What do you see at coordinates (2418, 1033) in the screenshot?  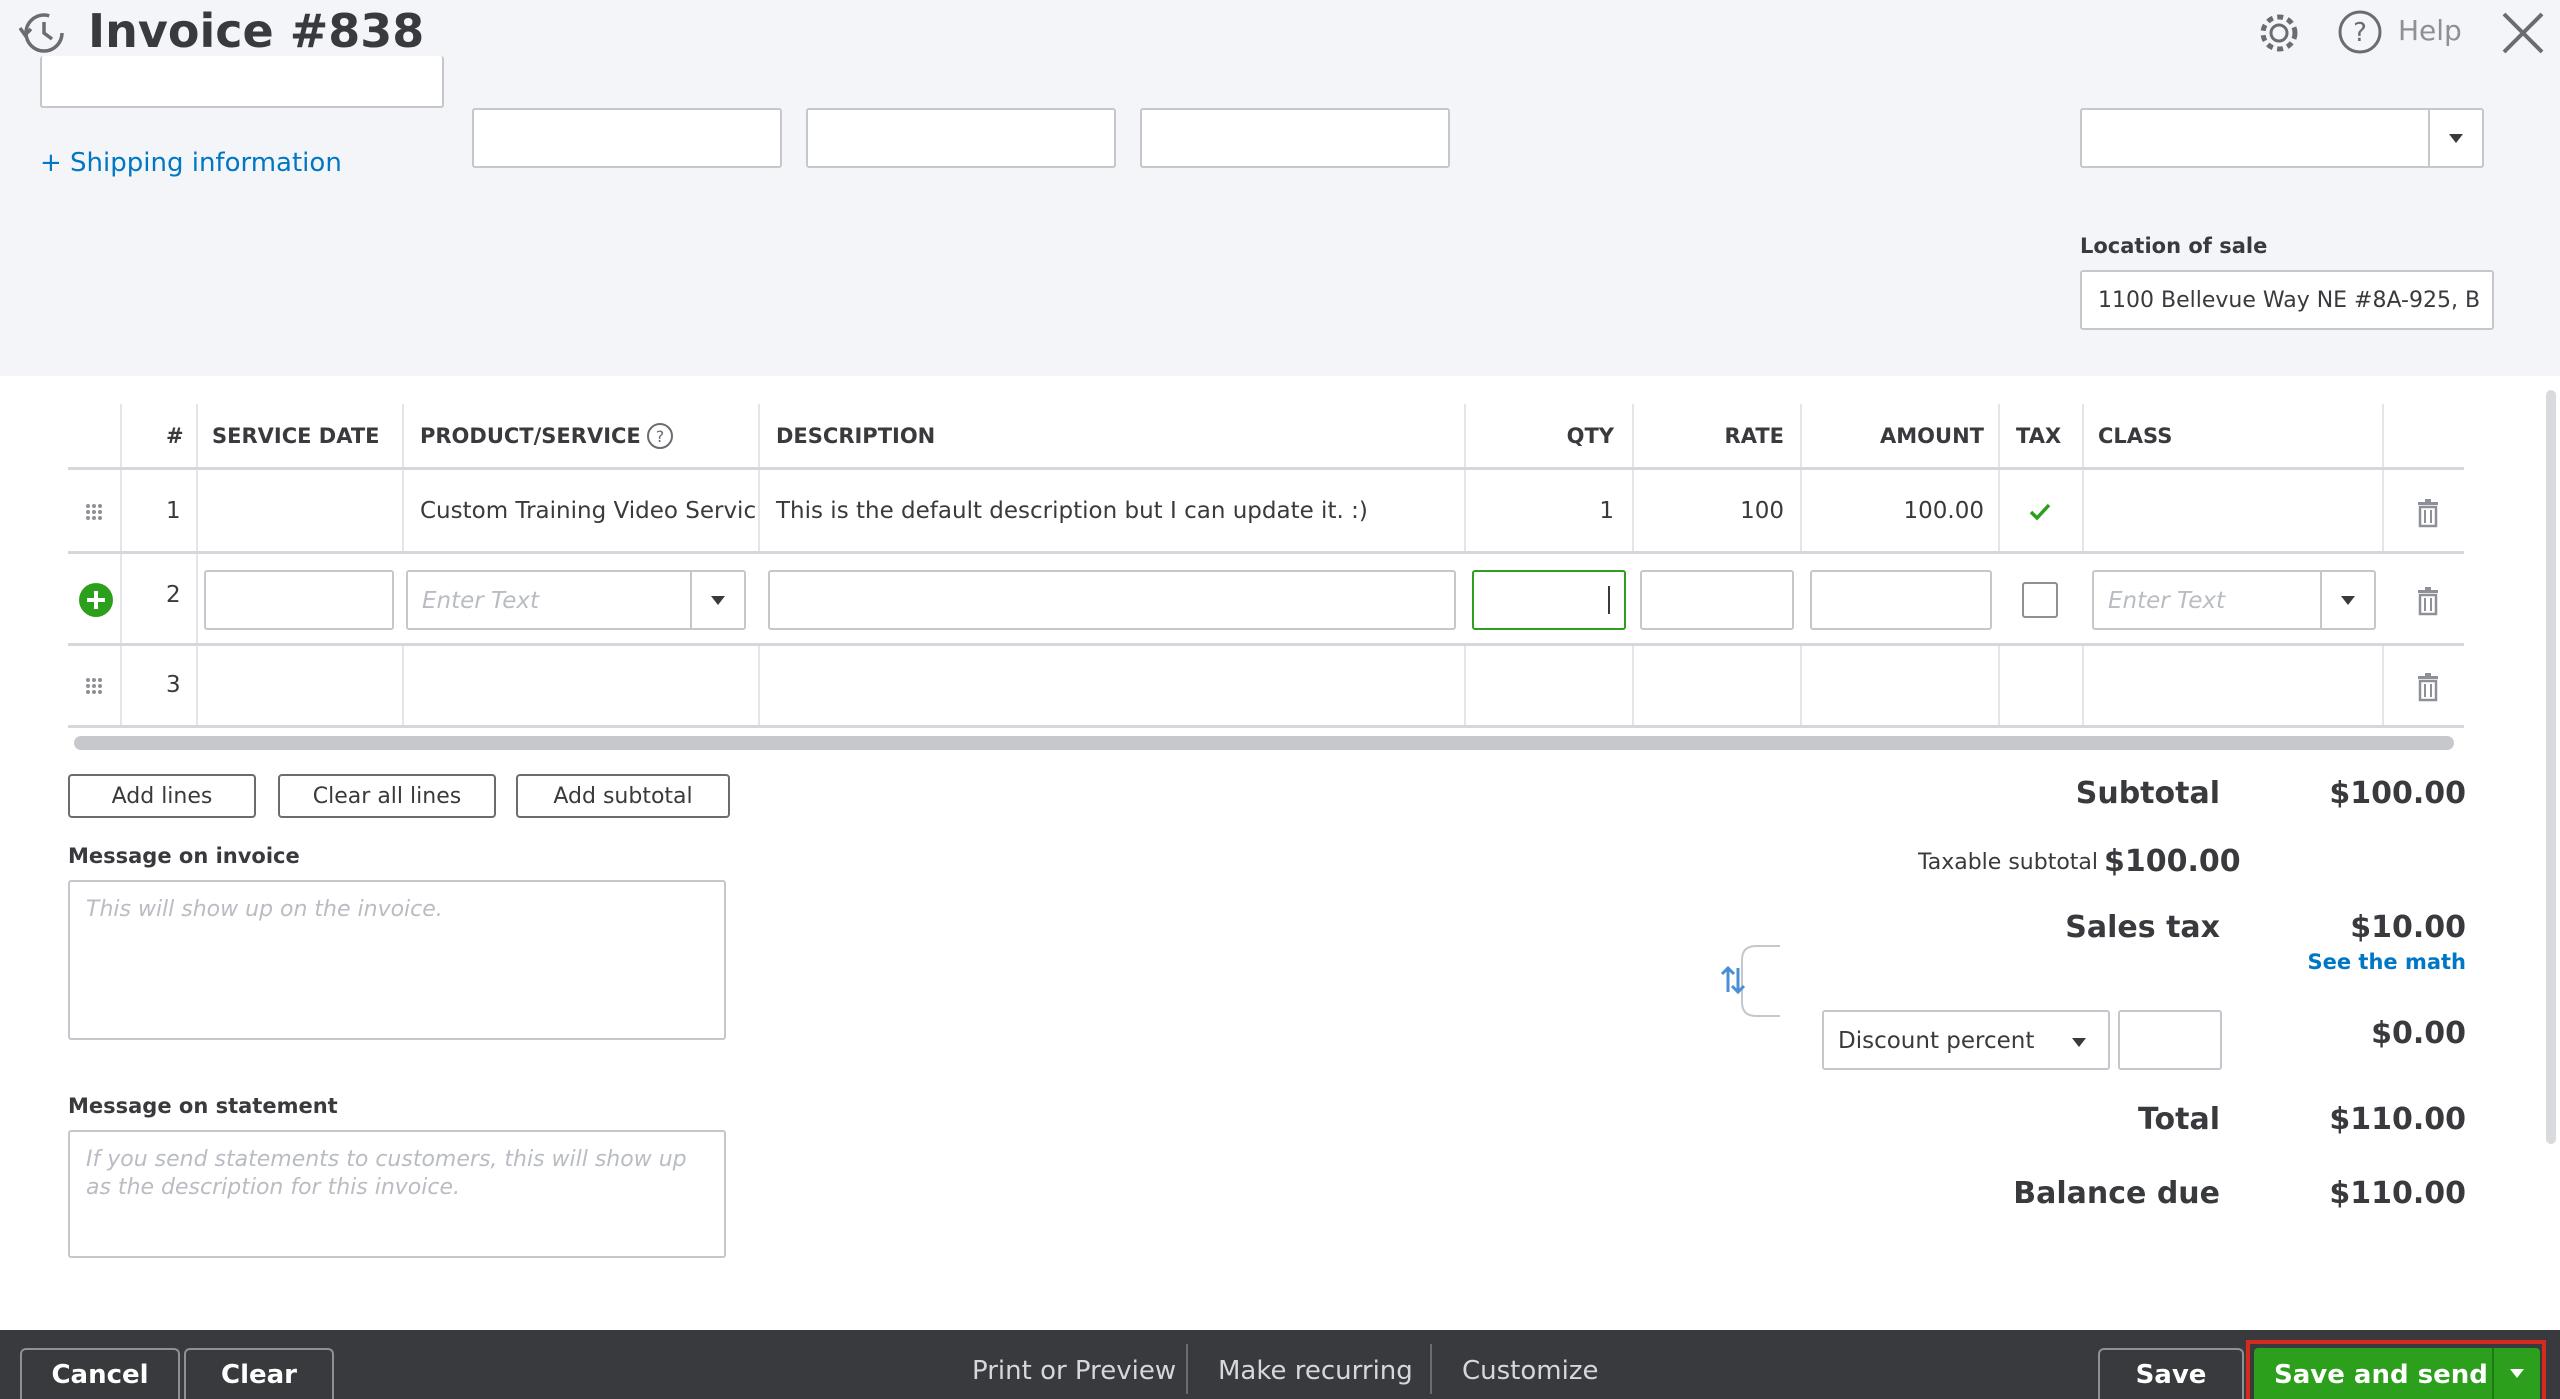 I see `discount-amount-value: $0.00` at bounding box center [2418, 1033].